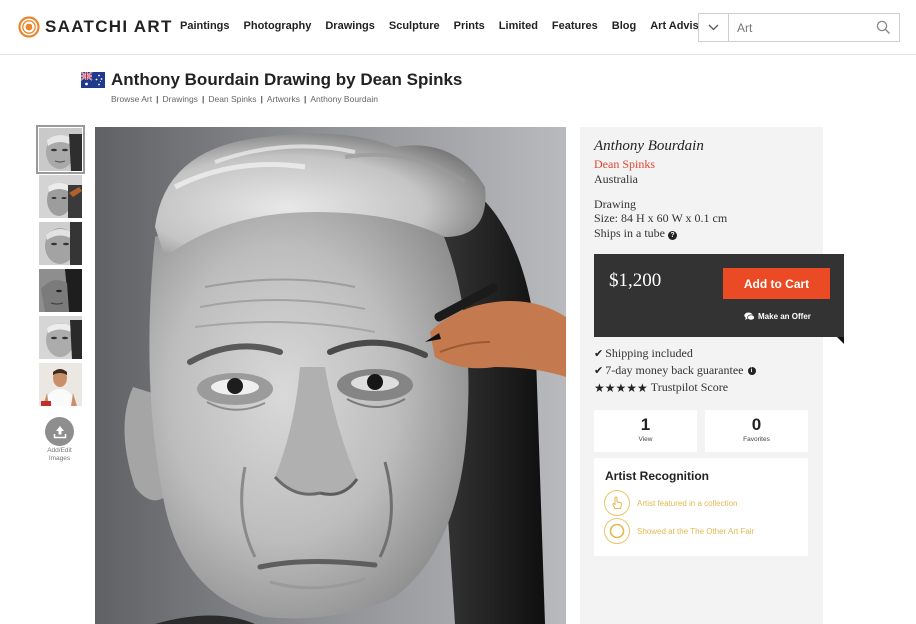 This screenshot has width=916, height=624. What do you see at coordinates (657, 476) in the screenshot?
I see `artist-recognition-title: Artist Recognition` at bounding box center [657, 476].